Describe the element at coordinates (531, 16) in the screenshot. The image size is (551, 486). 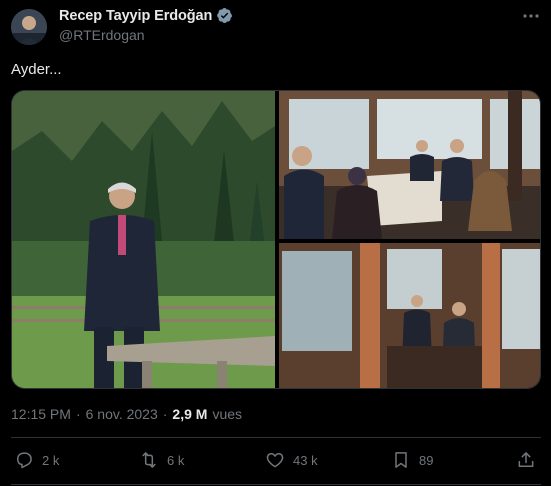
I see `more-icon` at that location.